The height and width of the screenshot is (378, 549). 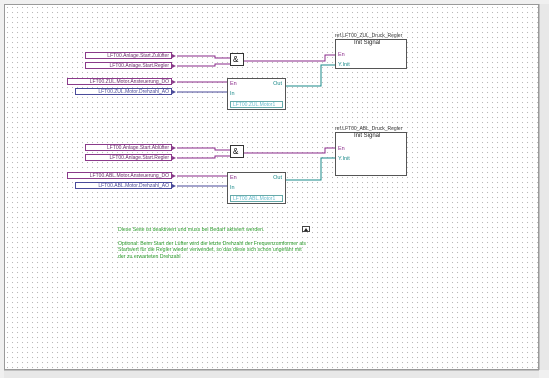 What do you see at coordinates (130, 55) in the screenshot?
I see `input-start-zuluefter: LFT00.Anlage.Start.Zulüfter` at bounding box center [130, 55].